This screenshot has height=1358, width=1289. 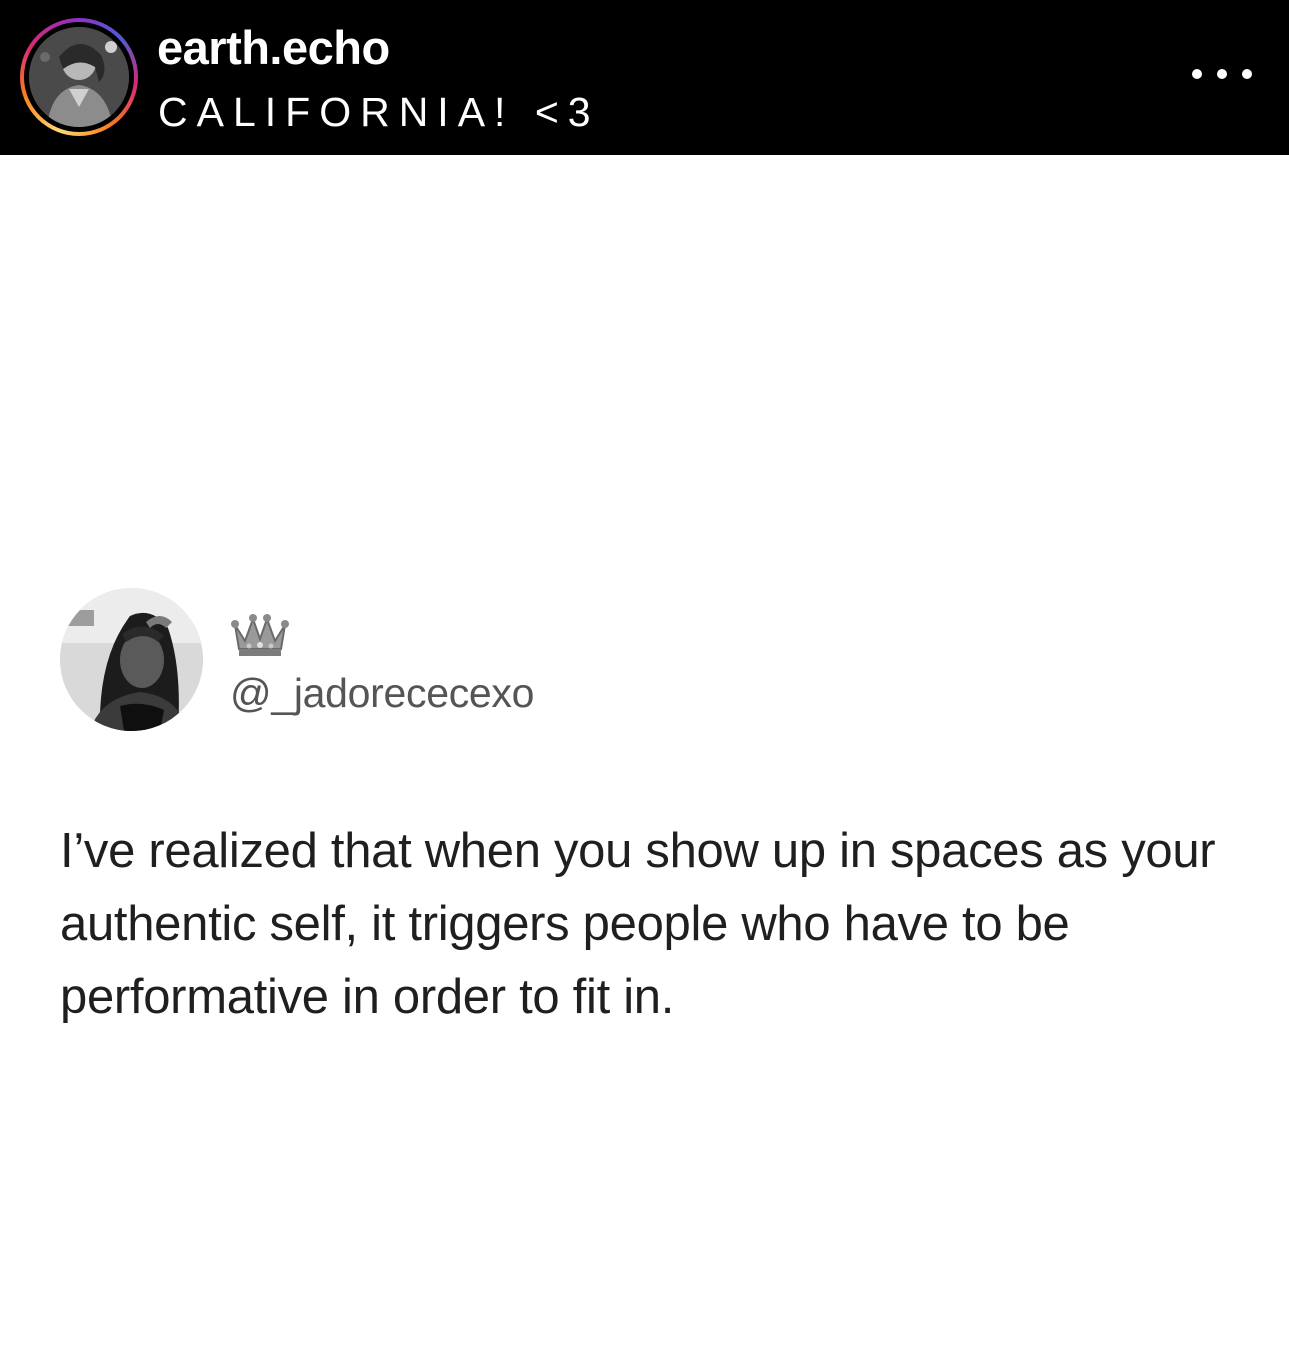 I want to click on story-ring, so click(x=79, y=77).